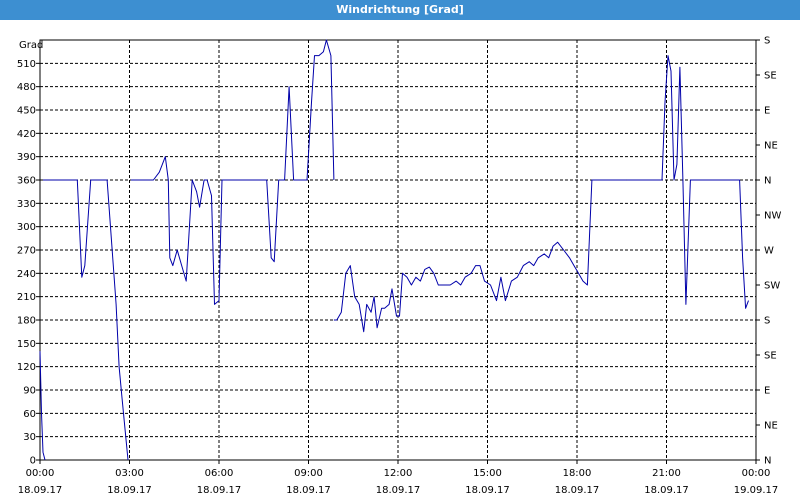 This screenshot has height=500, width=800. I want to click on y-tick-label: 510, so click(26, 64).